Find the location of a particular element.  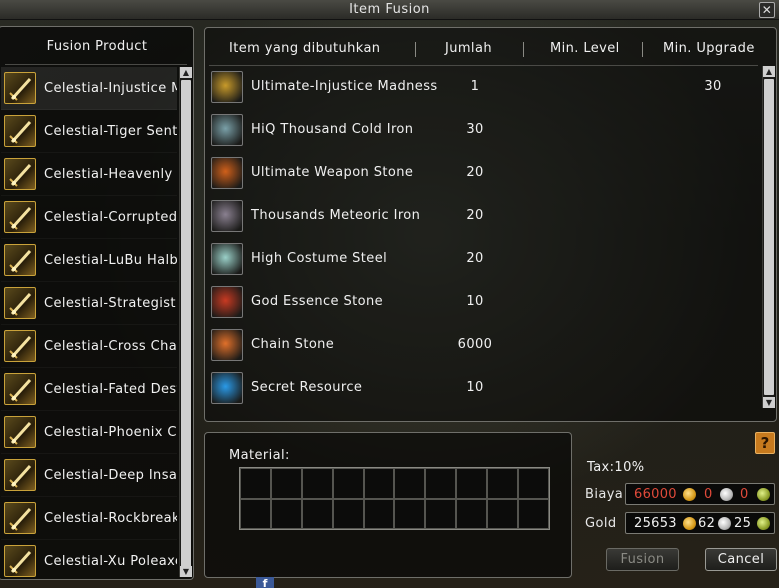

fire-stone-icon is located at coordinates (227, 173).